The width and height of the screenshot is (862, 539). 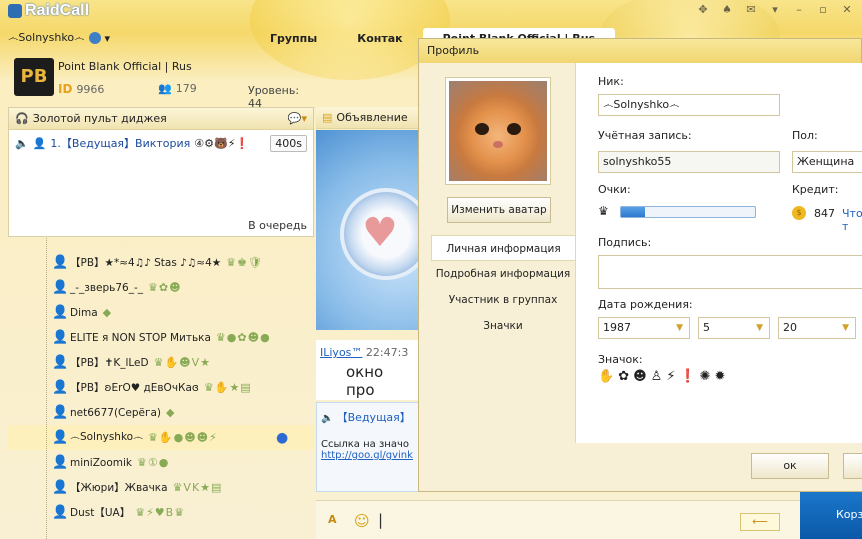 What do you see at coordinates (161, 512) in the screenshot?
I see `list-item: 👤 Dust【UA】 ♛⚡♥B♛` at bounding box center [161, 512].